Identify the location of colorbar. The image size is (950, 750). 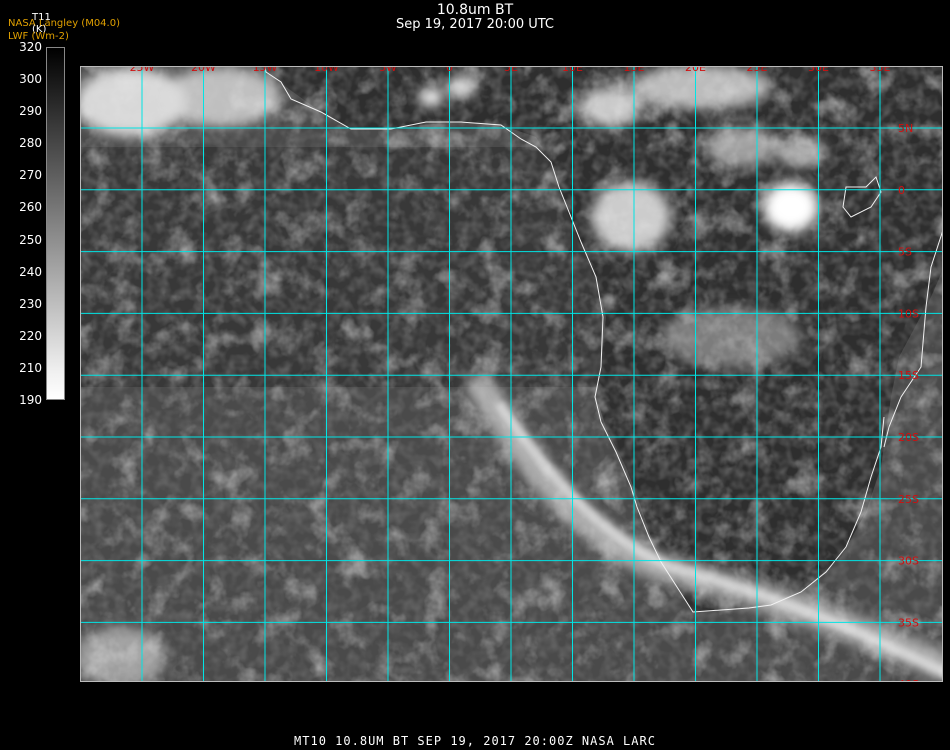
(55, 223).